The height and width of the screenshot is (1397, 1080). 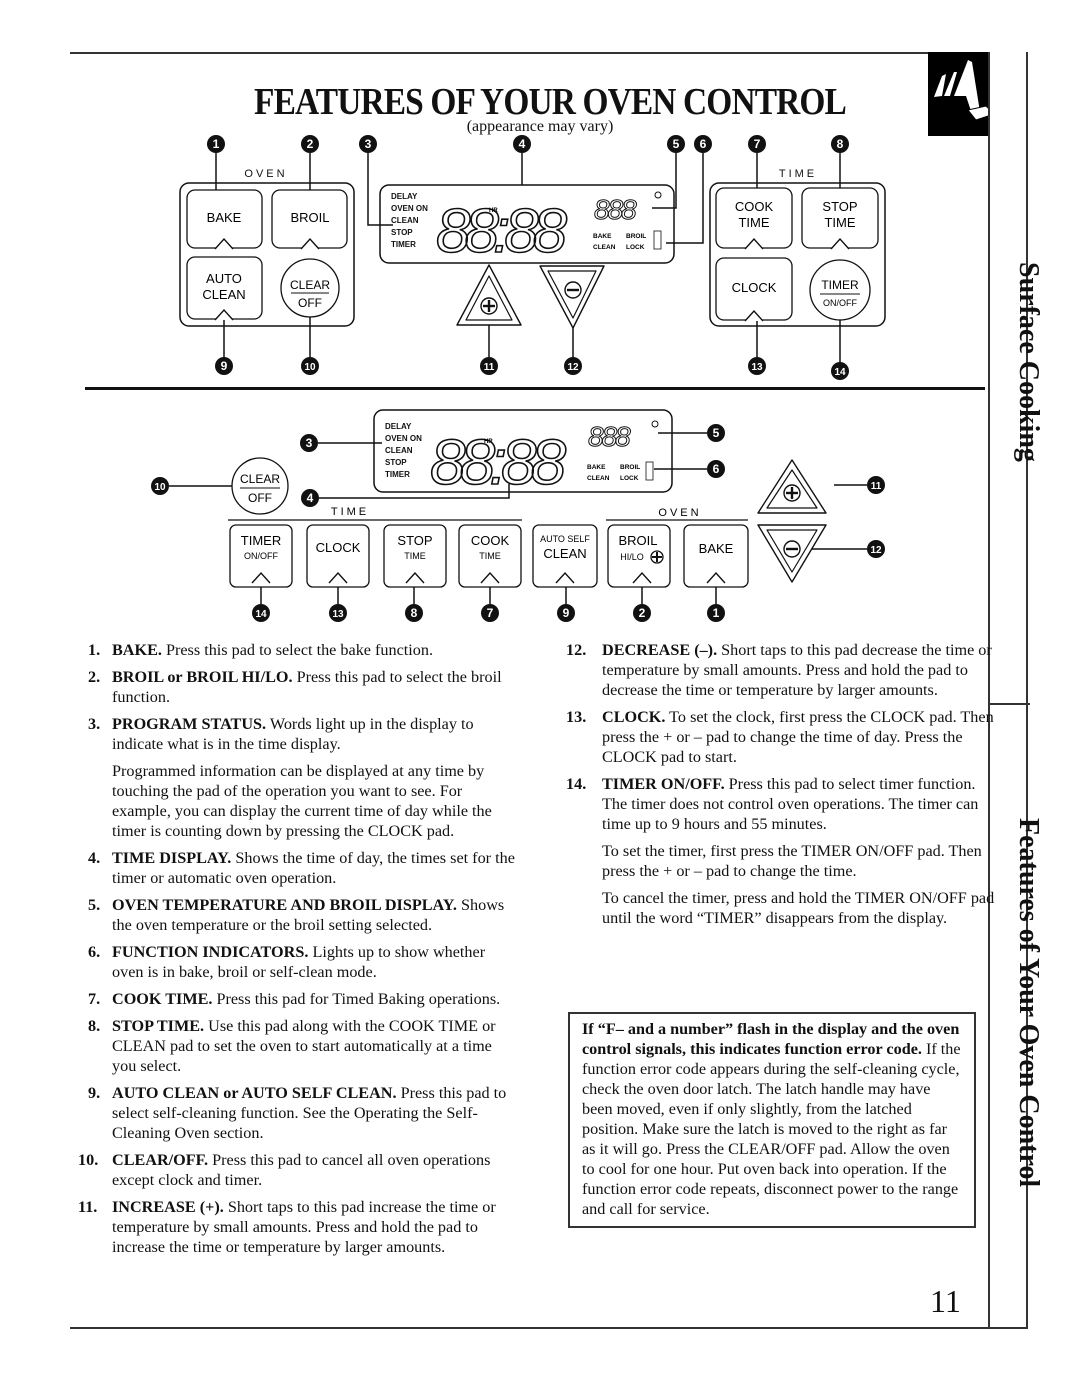 I want to click on stop-time-pad: STOP TIME, so click(x=840, y=218).